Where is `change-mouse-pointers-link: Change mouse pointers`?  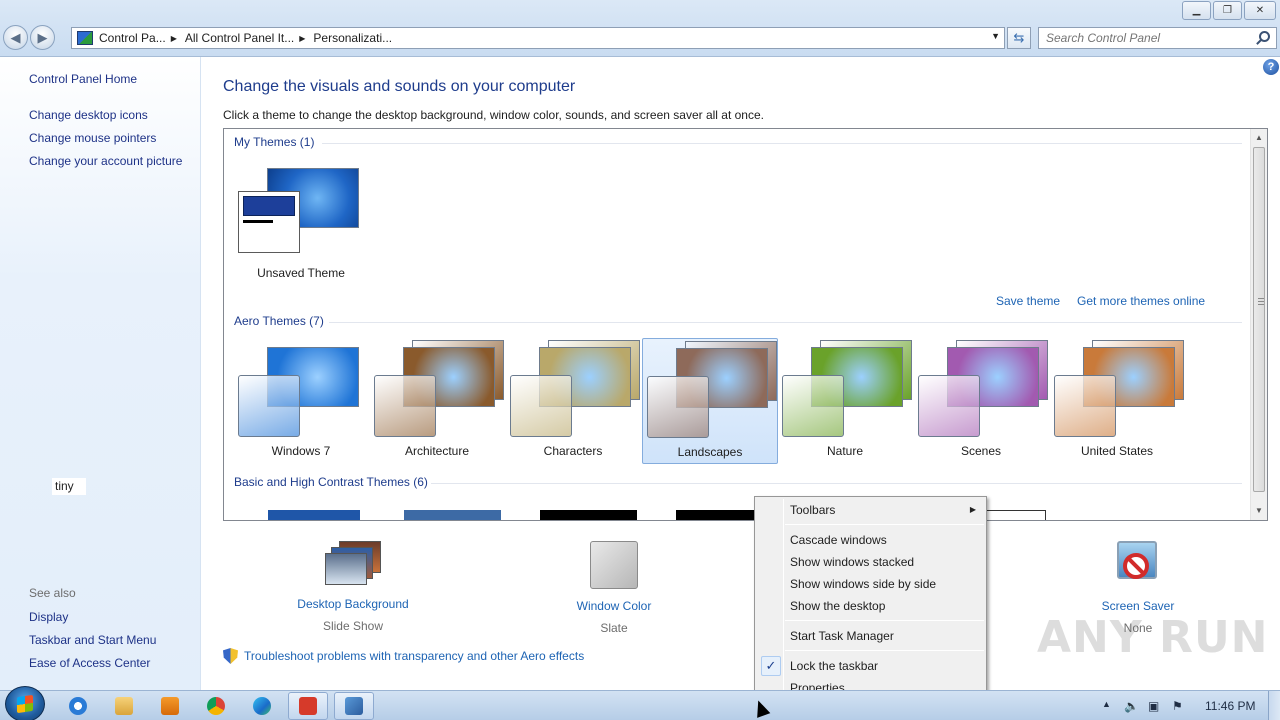
change-mouse-pointers-link: Change mouse pointers is located at coordinates (92, 138).